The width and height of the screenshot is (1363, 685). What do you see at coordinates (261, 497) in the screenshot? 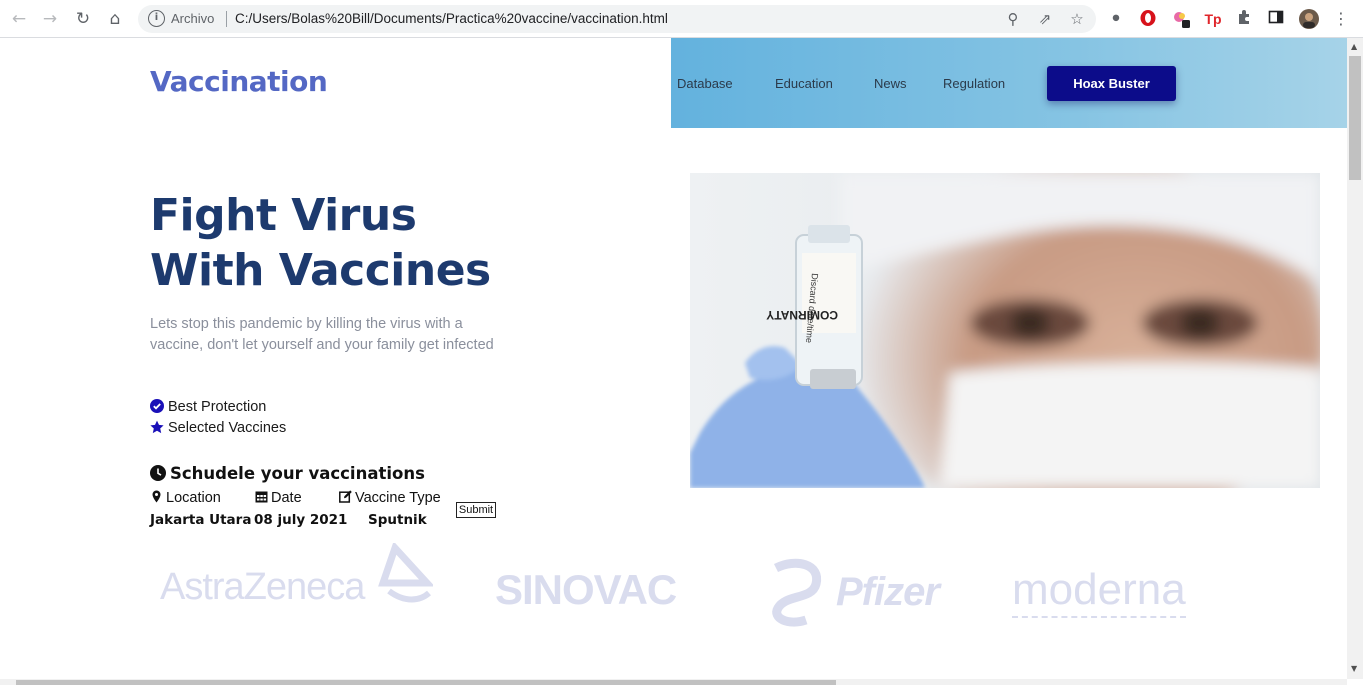
I see `calendar-icon` at bounding box center [261, 497].